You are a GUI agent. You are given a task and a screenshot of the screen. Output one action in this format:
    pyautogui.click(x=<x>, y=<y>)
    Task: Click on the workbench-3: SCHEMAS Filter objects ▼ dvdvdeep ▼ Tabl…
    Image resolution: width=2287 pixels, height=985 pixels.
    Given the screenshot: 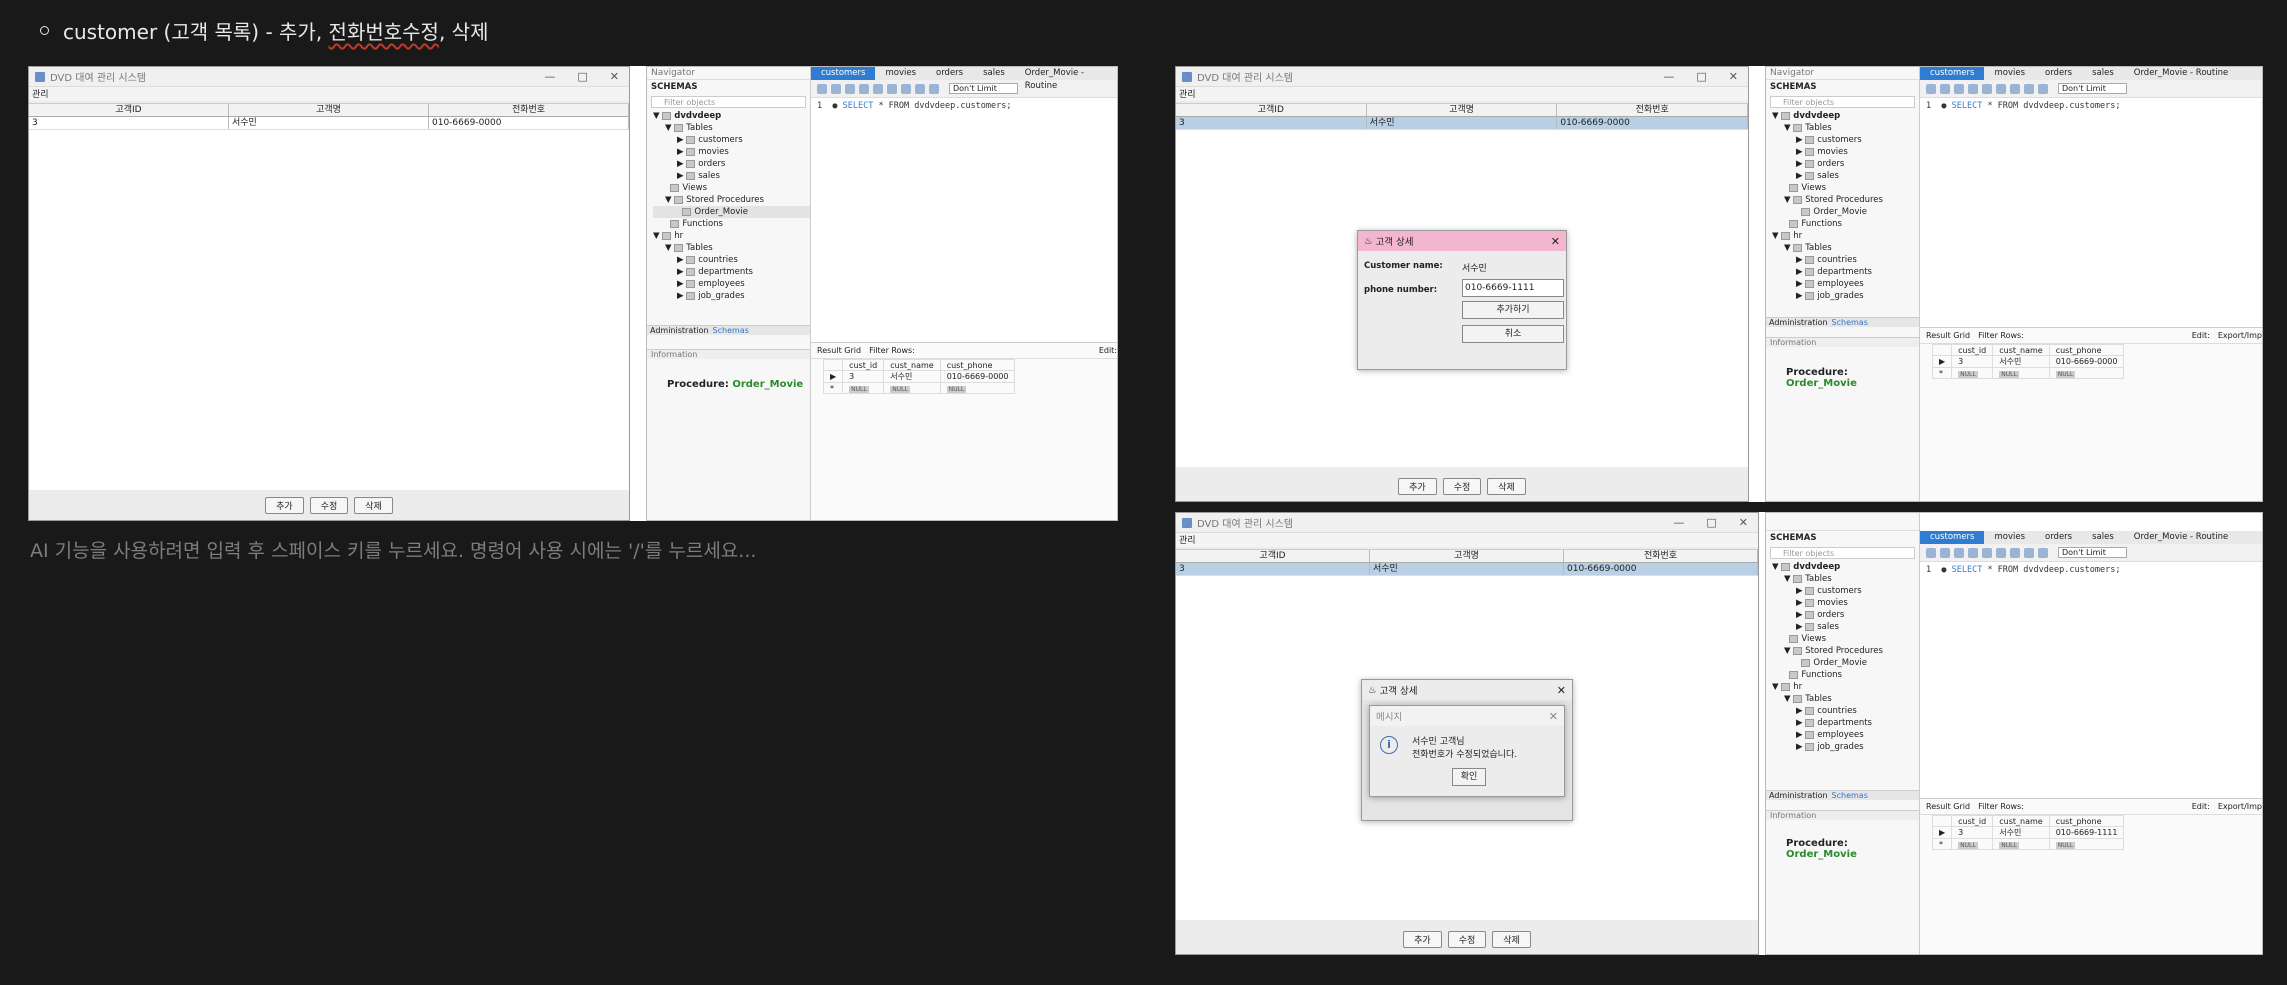 What is the action you would take?
    pyautogui.click(x=2014, y=733)
    